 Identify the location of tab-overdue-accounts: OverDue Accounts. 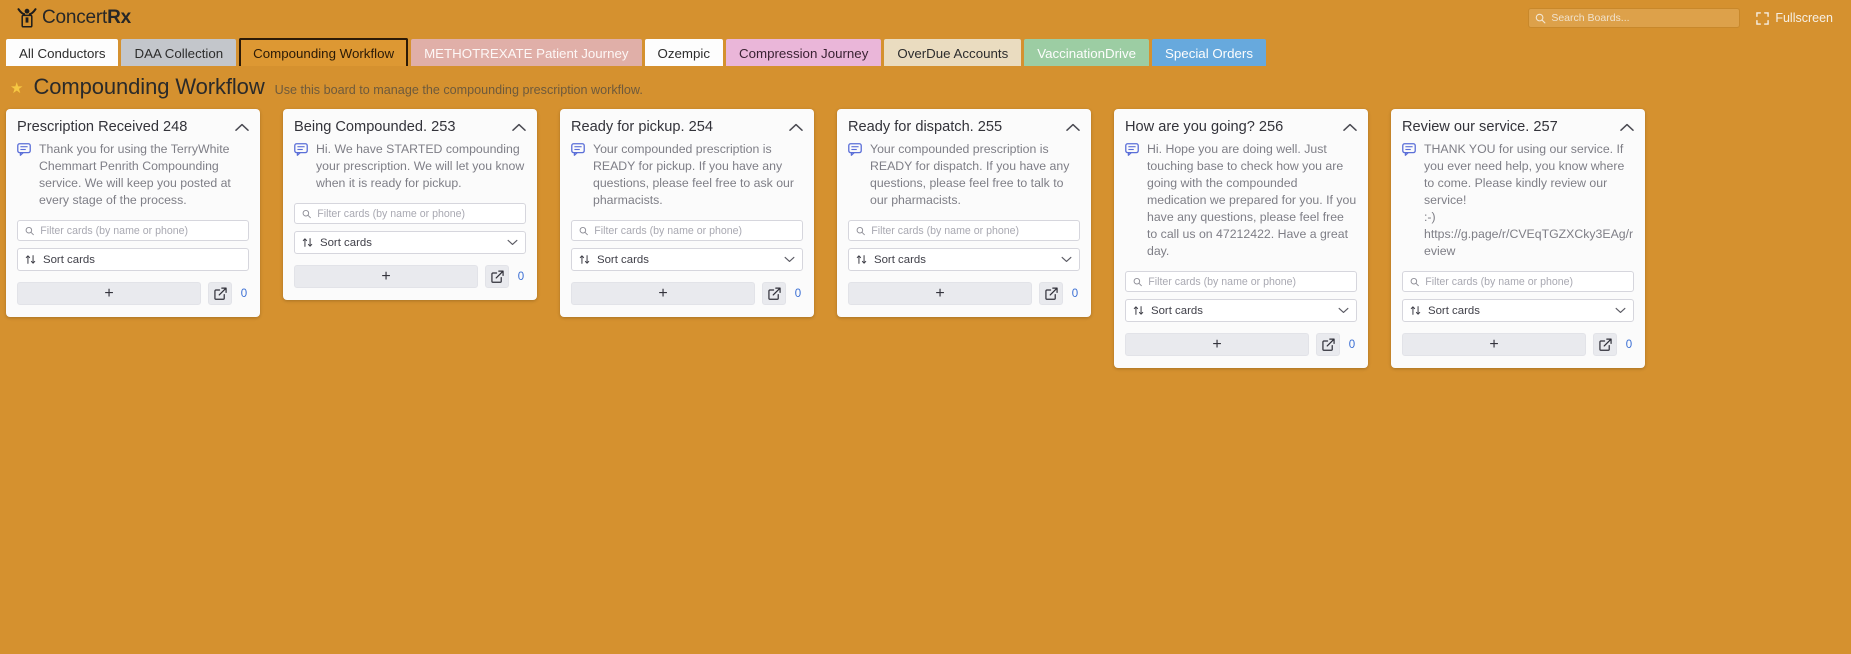
(953, 52).